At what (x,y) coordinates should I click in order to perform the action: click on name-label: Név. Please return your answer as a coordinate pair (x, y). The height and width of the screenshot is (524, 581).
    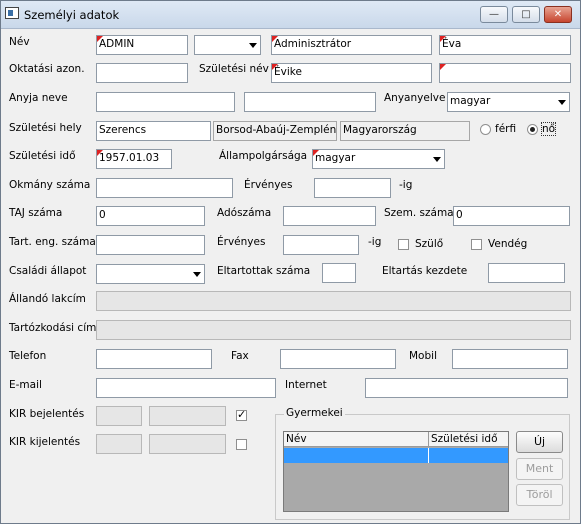
    Looking at the image, I should click on (19, 42).